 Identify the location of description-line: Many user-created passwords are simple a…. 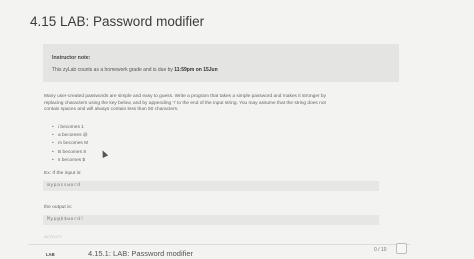
(185, 96).